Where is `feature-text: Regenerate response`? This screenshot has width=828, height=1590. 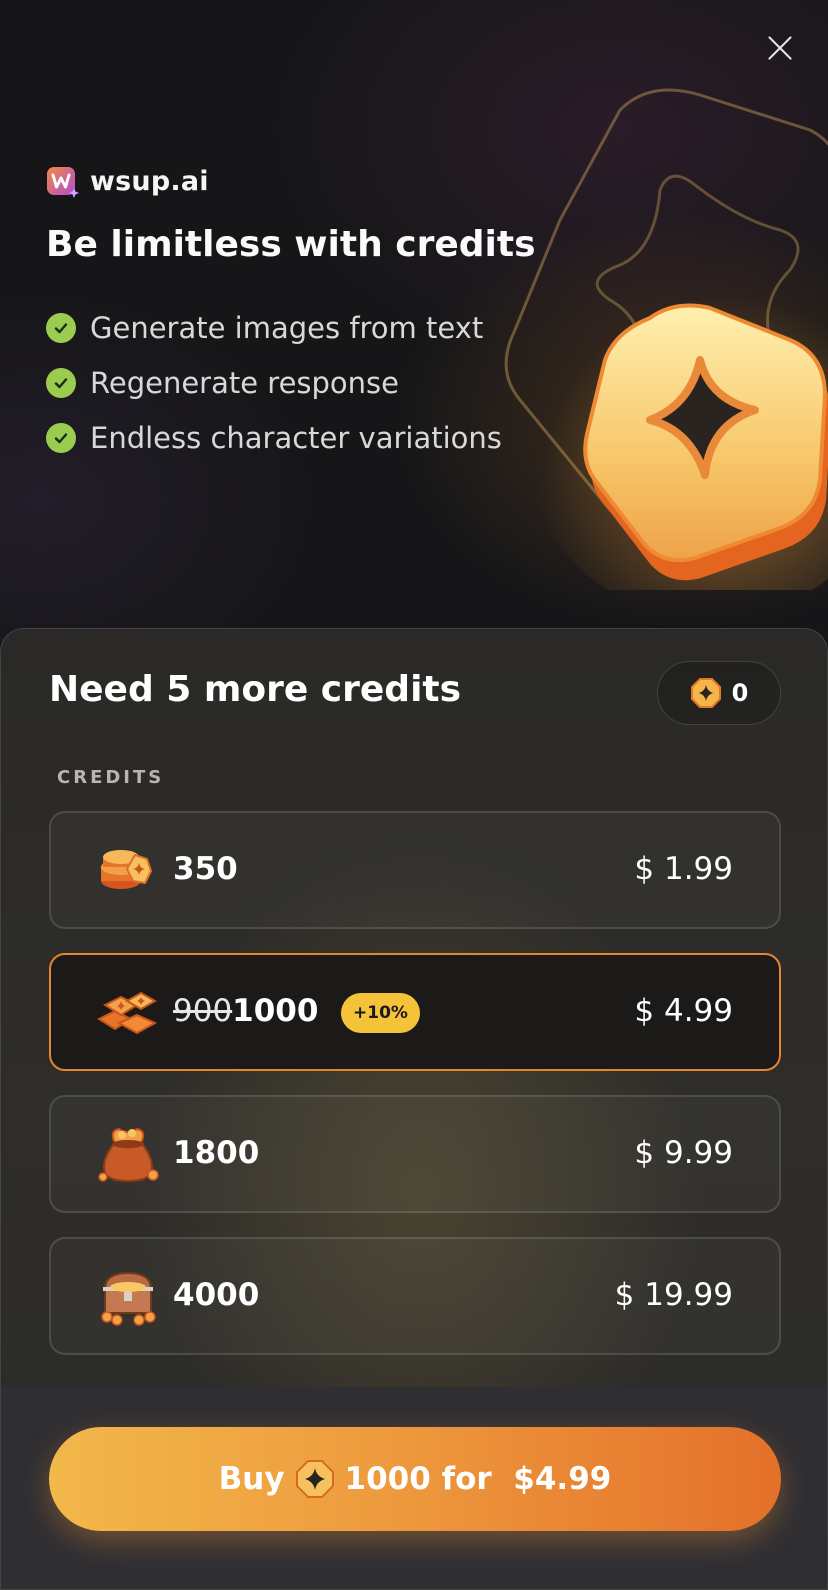
feature-text: Regenerate response is located at coordinates (245, 382).